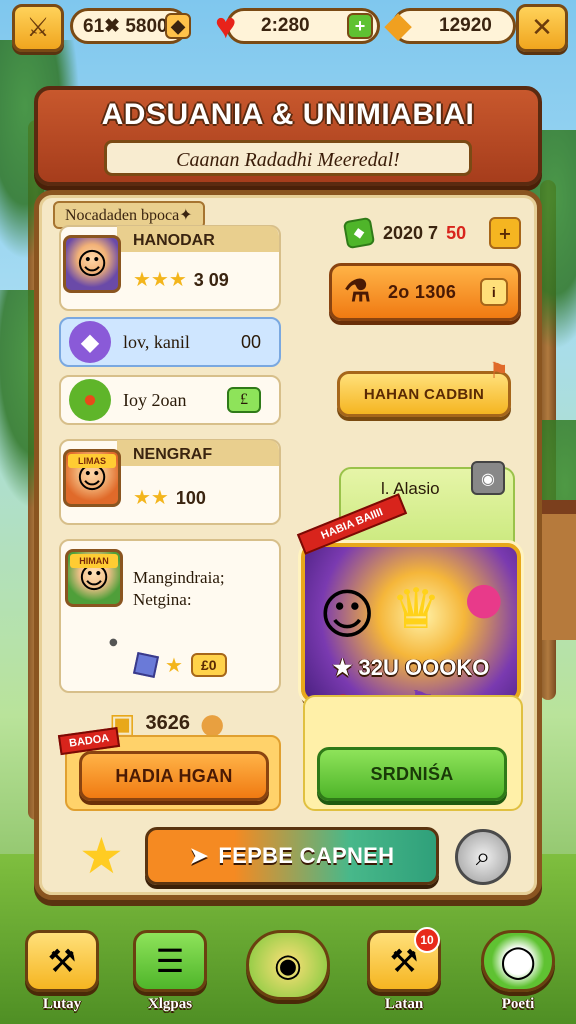 This screenshot has width=576, height=1024. Describe the element at coordinates (483, 598) in the screenshot. I see `fruit-icon: ●` at that location.